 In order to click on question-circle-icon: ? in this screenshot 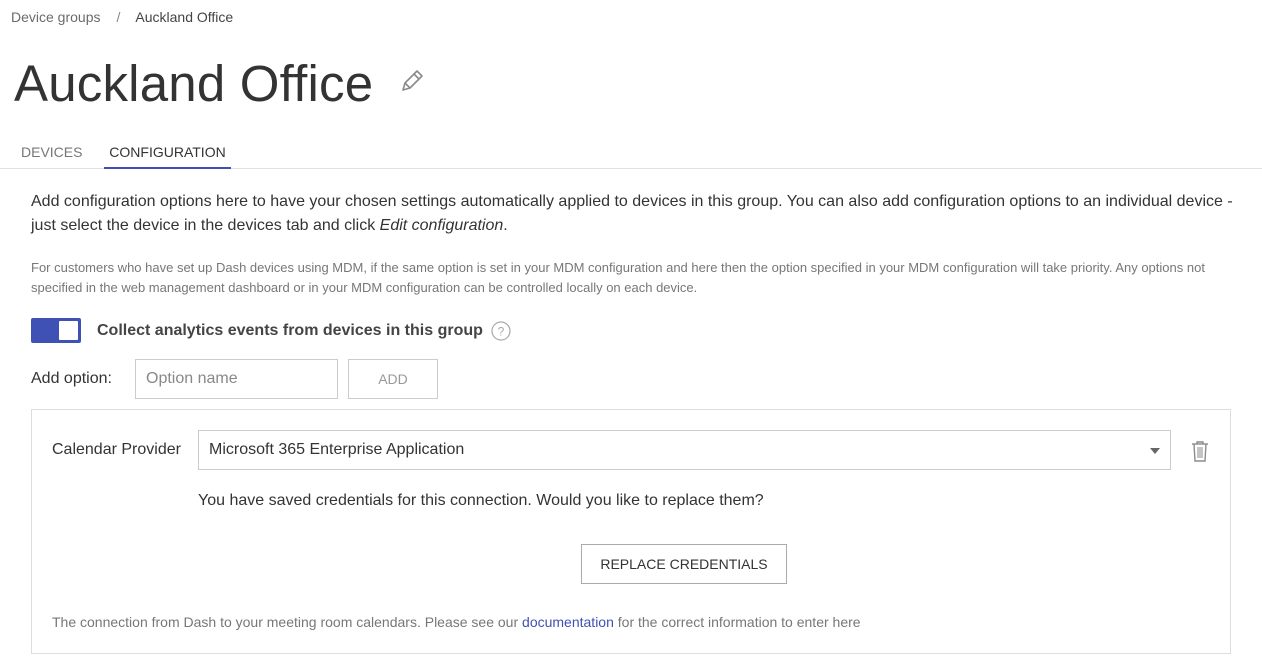, I will do `click(501, 330)`.